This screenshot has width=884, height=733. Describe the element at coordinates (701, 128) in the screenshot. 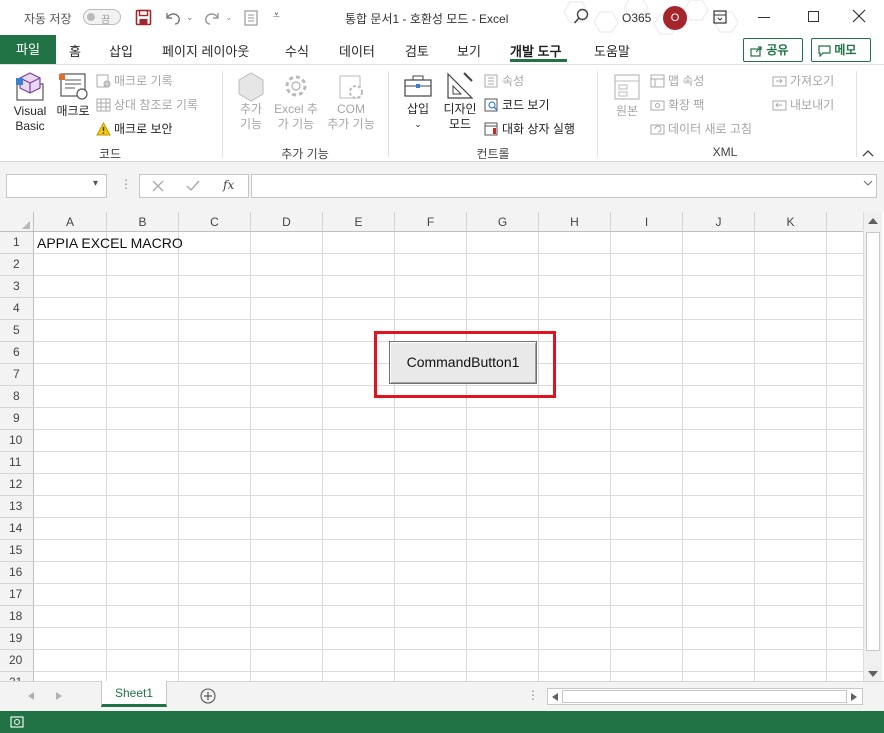

I see `refresh-data-button: 데이터 새로 고침` at that location.